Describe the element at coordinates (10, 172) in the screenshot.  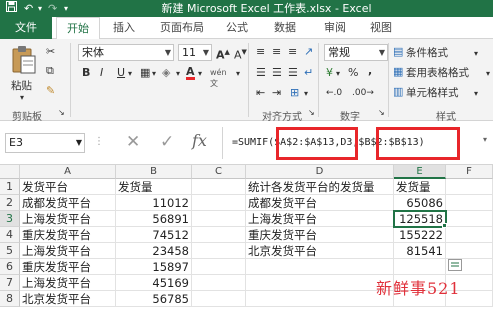
I see `select-all-corner` at that location.